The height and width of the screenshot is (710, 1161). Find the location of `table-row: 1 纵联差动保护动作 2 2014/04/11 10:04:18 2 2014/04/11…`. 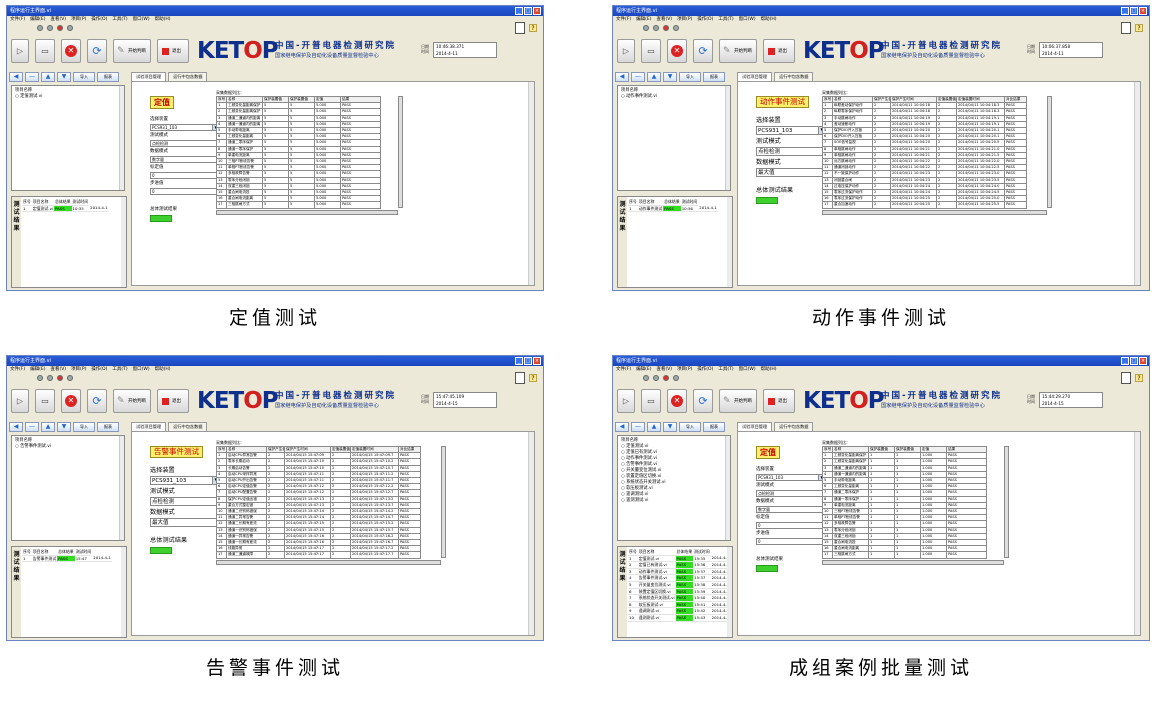

table-row: 1 纵联差动保护动作 2 2014/04/11 10:04:18 2 2014/04/11… is located at coordinates (924, 106).